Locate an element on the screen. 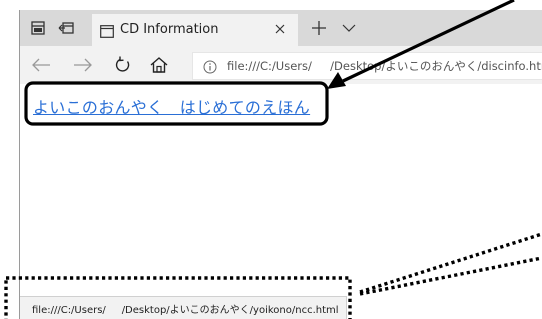  tab-set-aside-icon is located at coordinates (66, 28).